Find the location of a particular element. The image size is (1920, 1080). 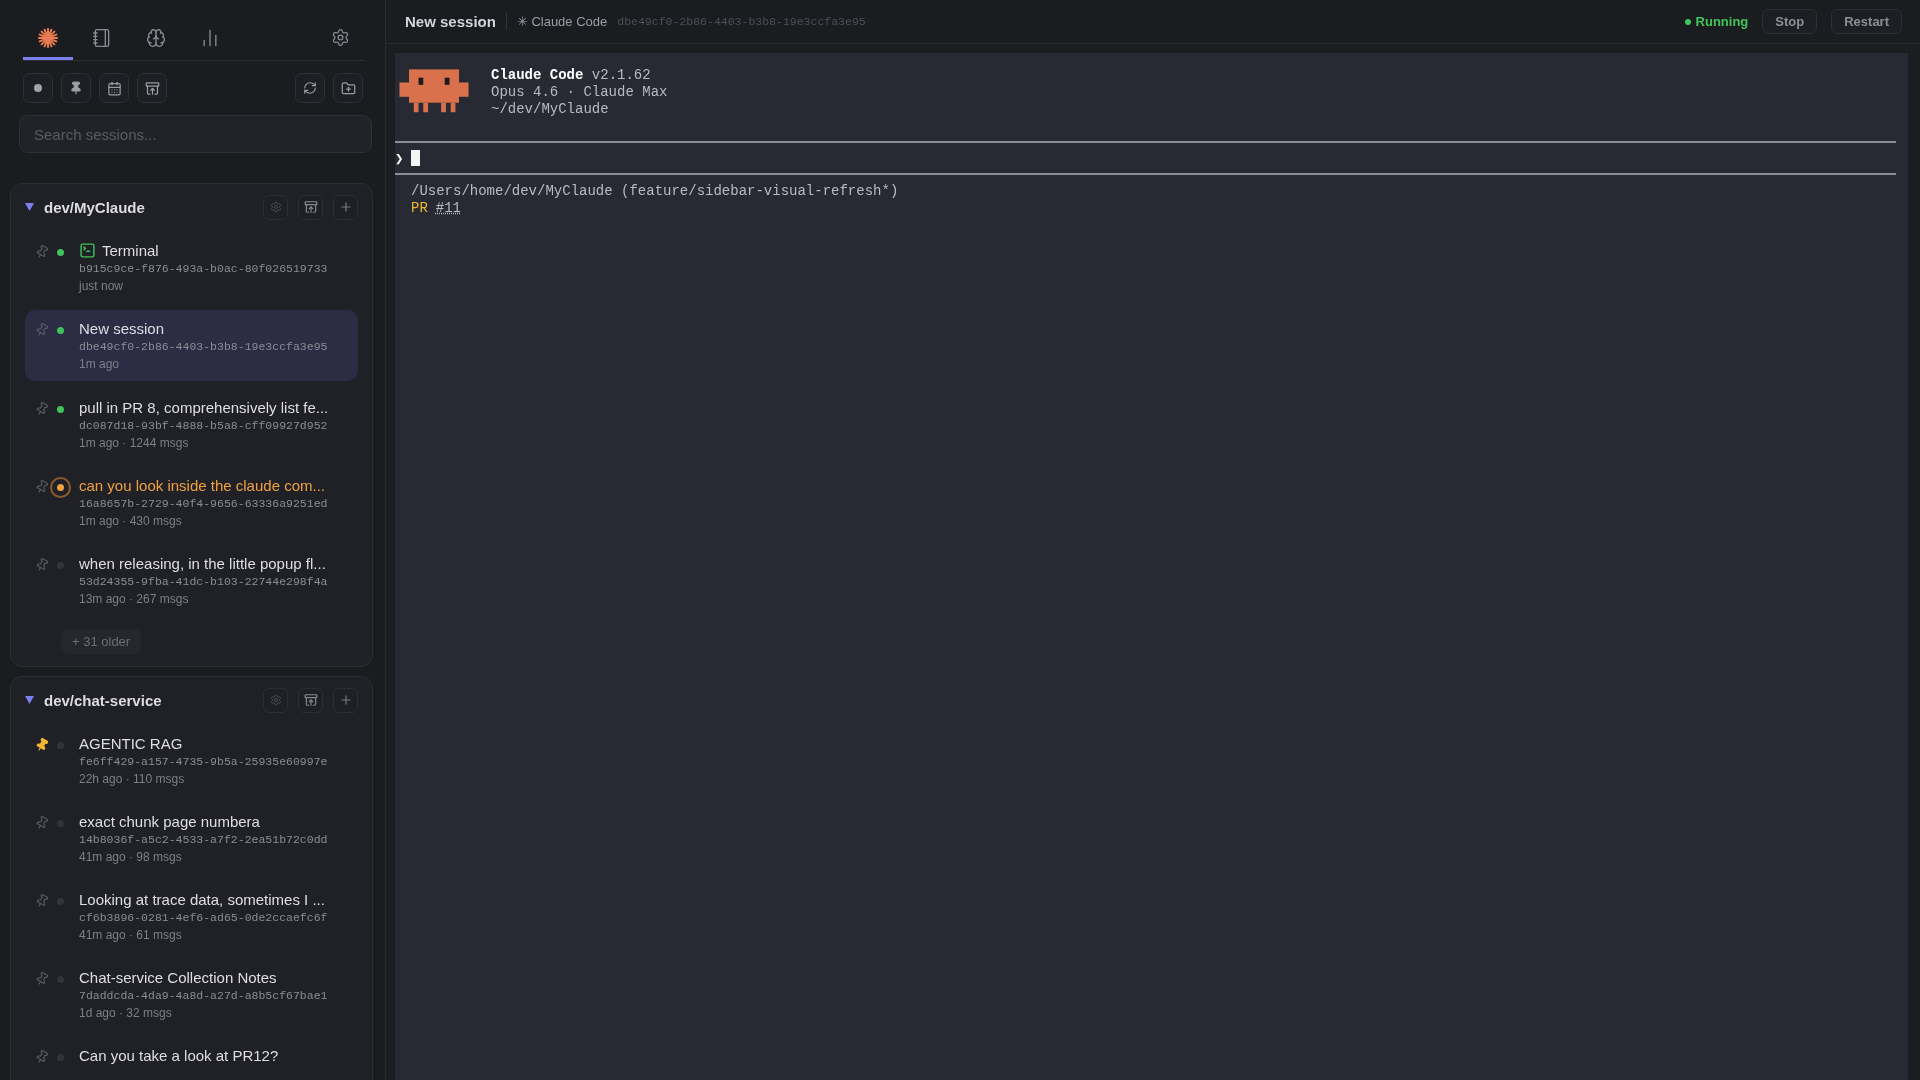

agent-label: ✳ Claude Code is located at coordinates (562, 21).